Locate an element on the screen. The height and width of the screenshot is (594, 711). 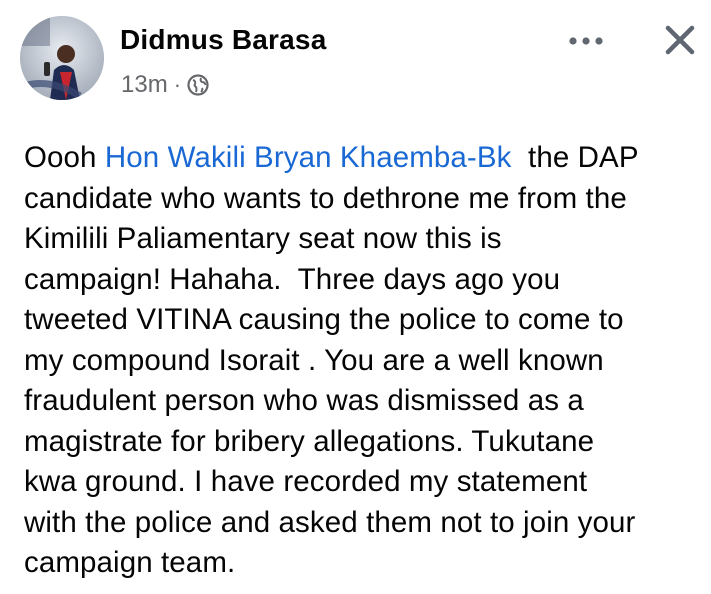
post-line: campaign! Hahaha. Three days ago you is located at coordinates (292, 279).